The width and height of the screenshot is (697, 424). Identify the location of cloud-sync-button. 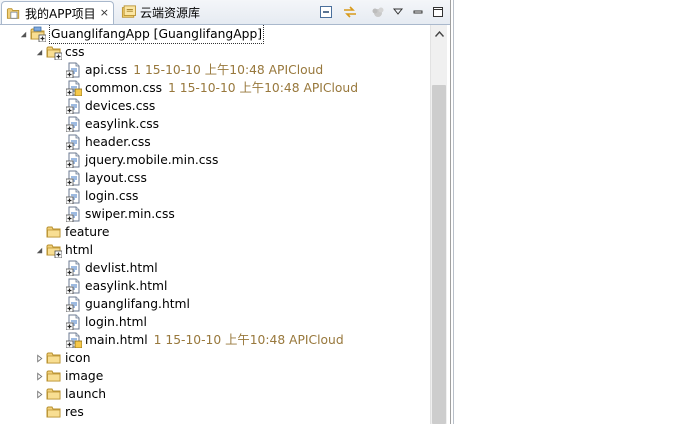
(378, 12).